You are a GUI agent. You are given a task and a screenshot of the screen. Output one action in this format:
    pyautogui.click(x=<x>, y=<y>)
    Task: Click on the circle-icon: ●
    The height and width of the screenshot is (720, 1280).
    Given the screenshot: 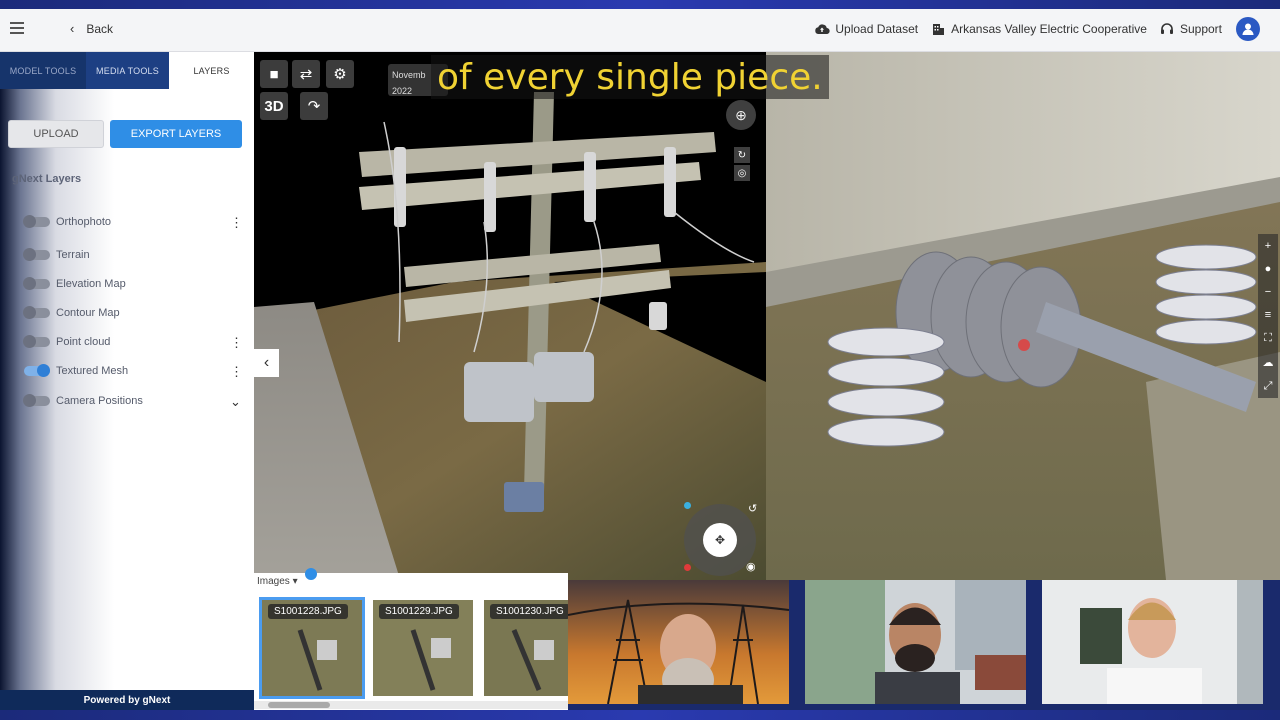 What is the action you would take?
    pyautogui.click(x=1268, y=269)
    